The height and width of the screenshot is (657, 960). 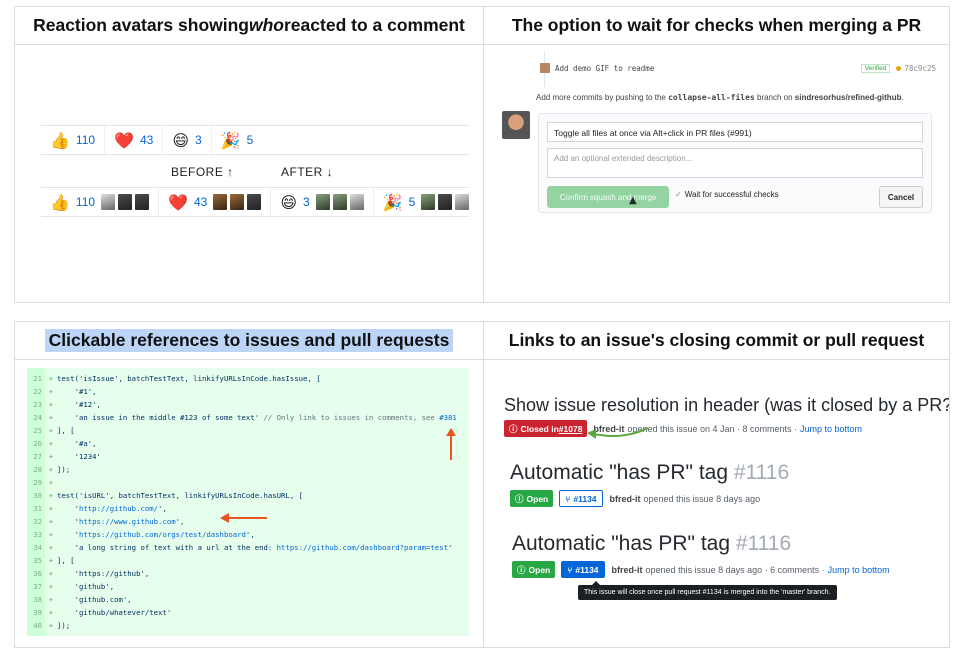 I want to click on checkmark-icon: ✓, so click(x=678, y=194).